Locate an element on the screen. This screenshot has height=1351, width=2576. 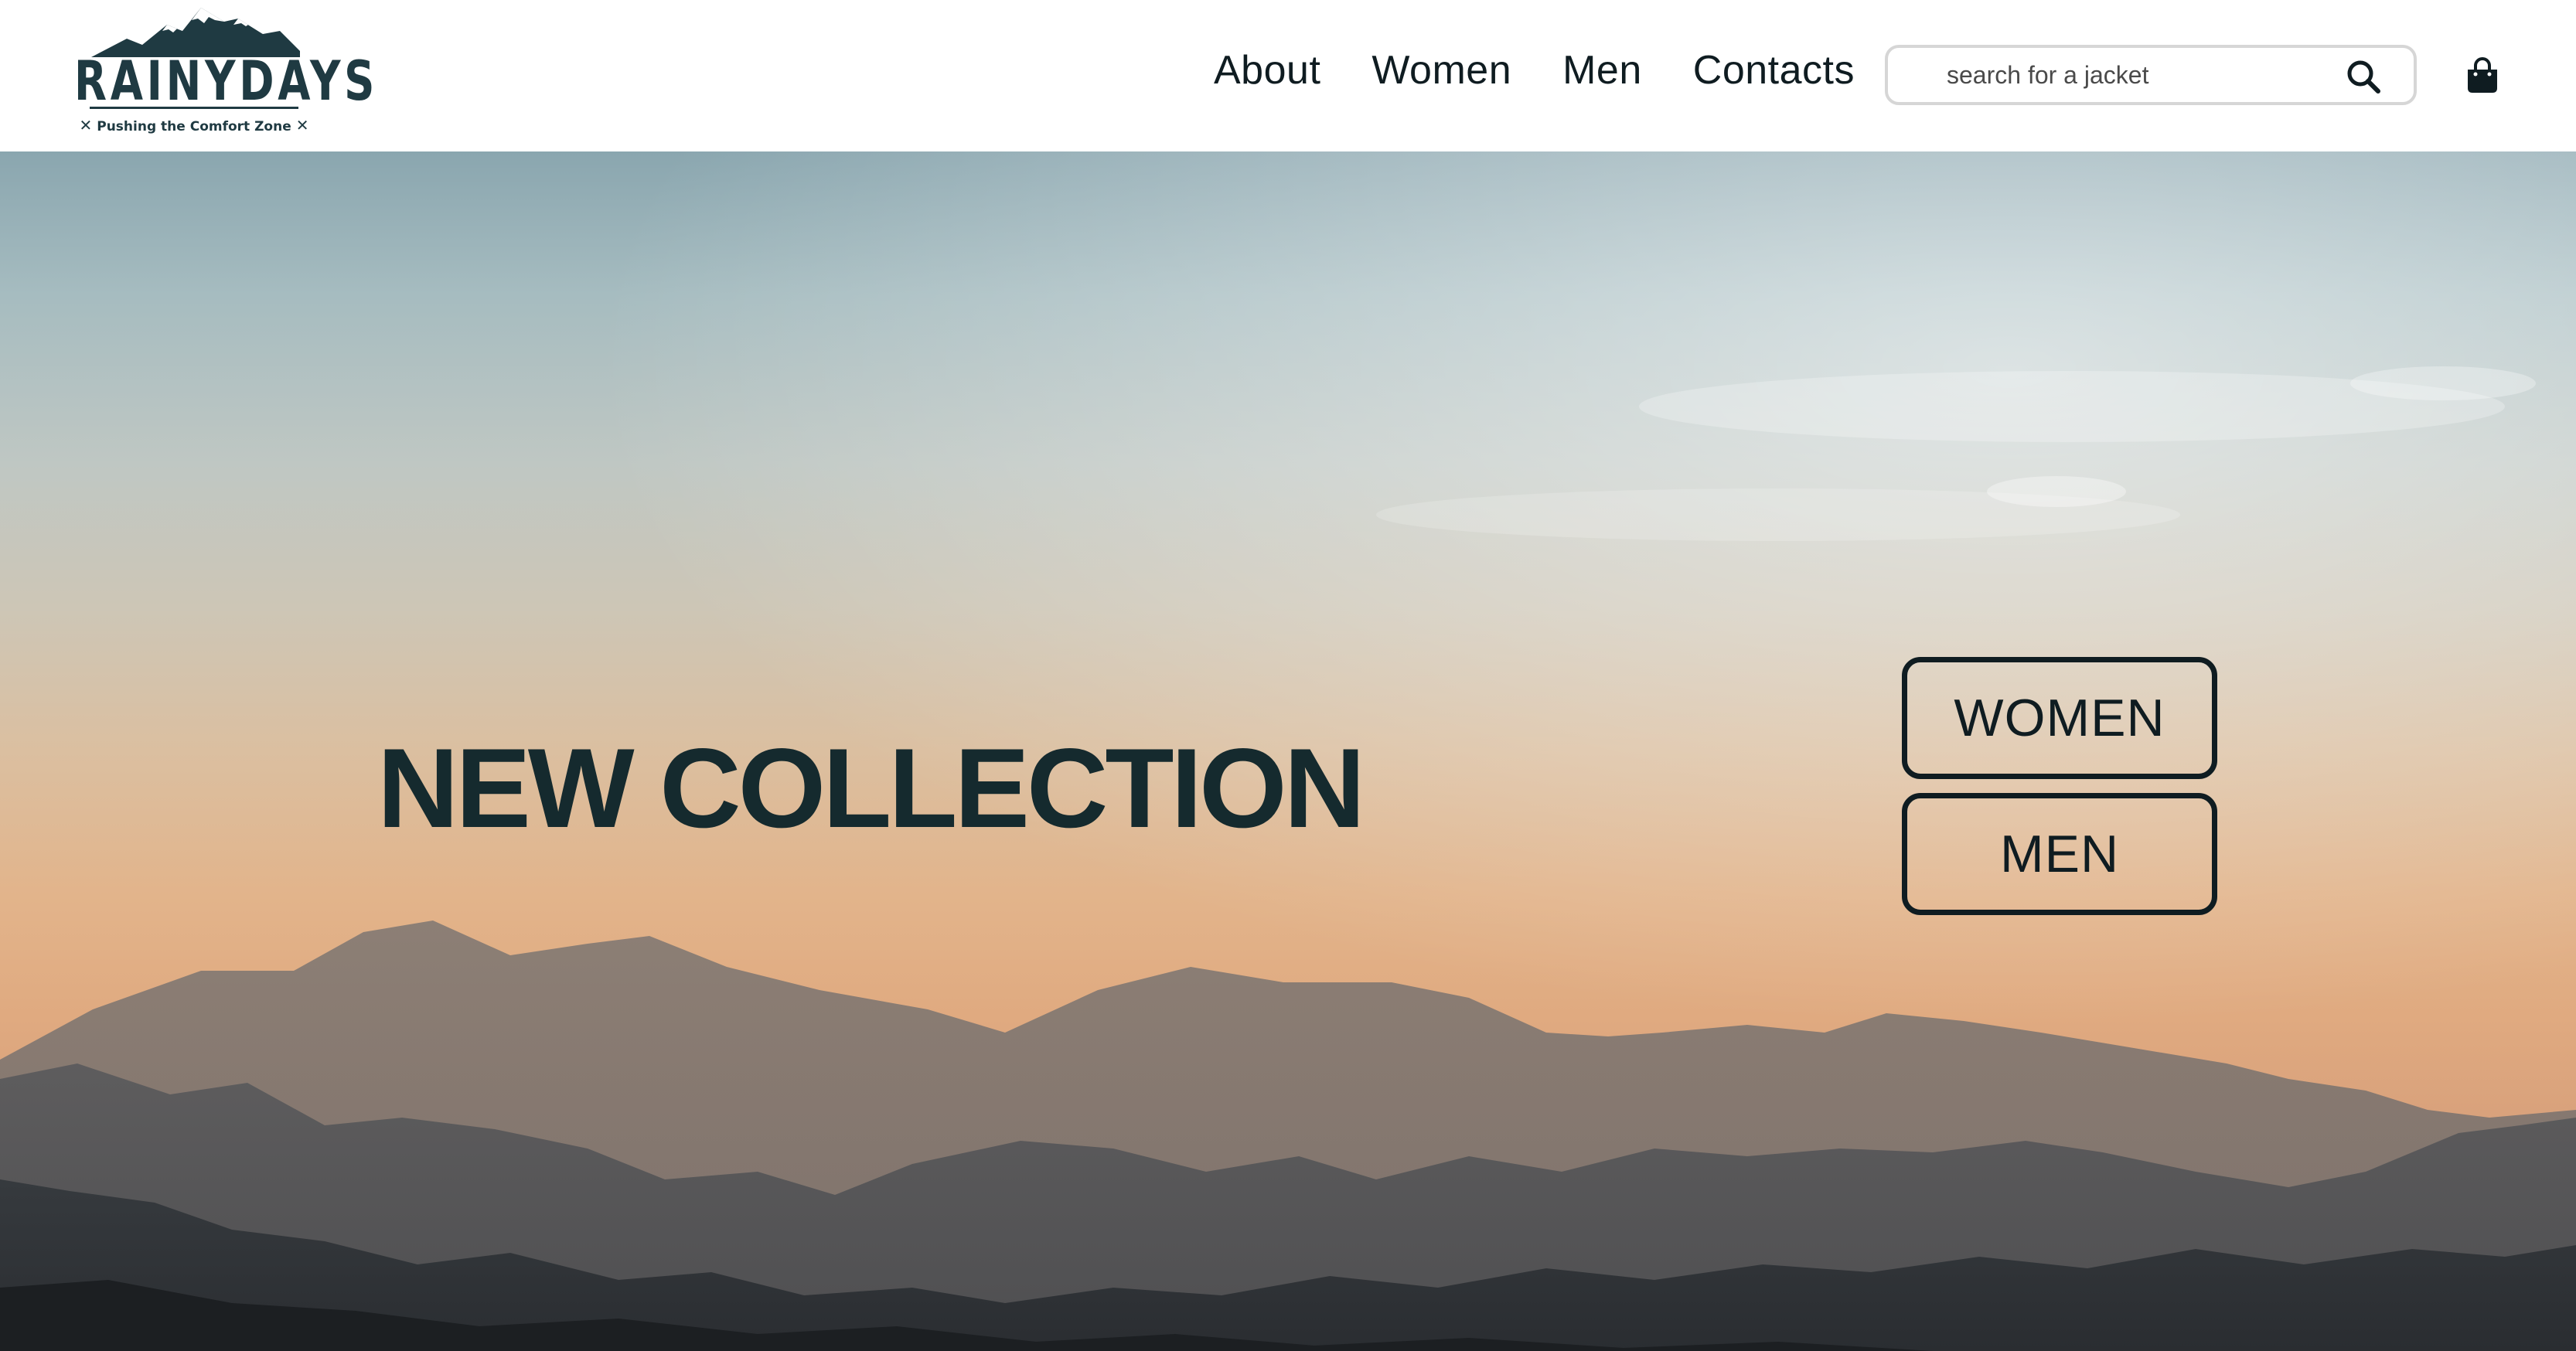
logo-tagline: Pushing the Comfort Zone is located at coordinates (194, 127).